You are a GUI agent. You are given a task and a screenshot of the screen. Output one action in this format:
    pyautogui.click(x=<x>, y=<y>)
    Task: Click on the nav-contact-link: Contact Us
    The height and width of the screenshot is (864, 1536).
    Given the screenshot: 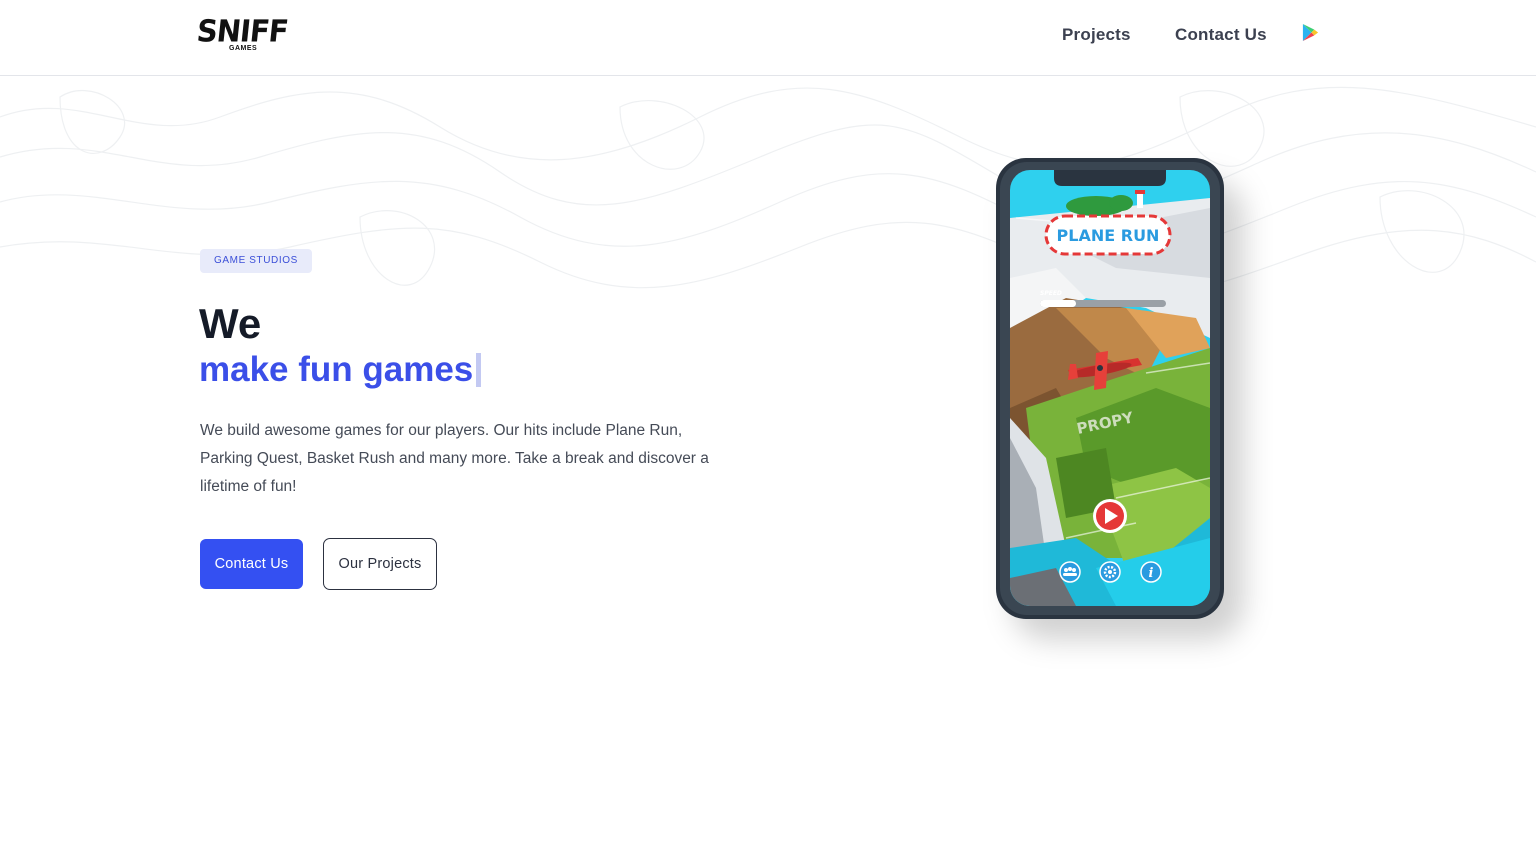 What is the action you would take?
    pyautogui.click(x=1221, y=35)
    